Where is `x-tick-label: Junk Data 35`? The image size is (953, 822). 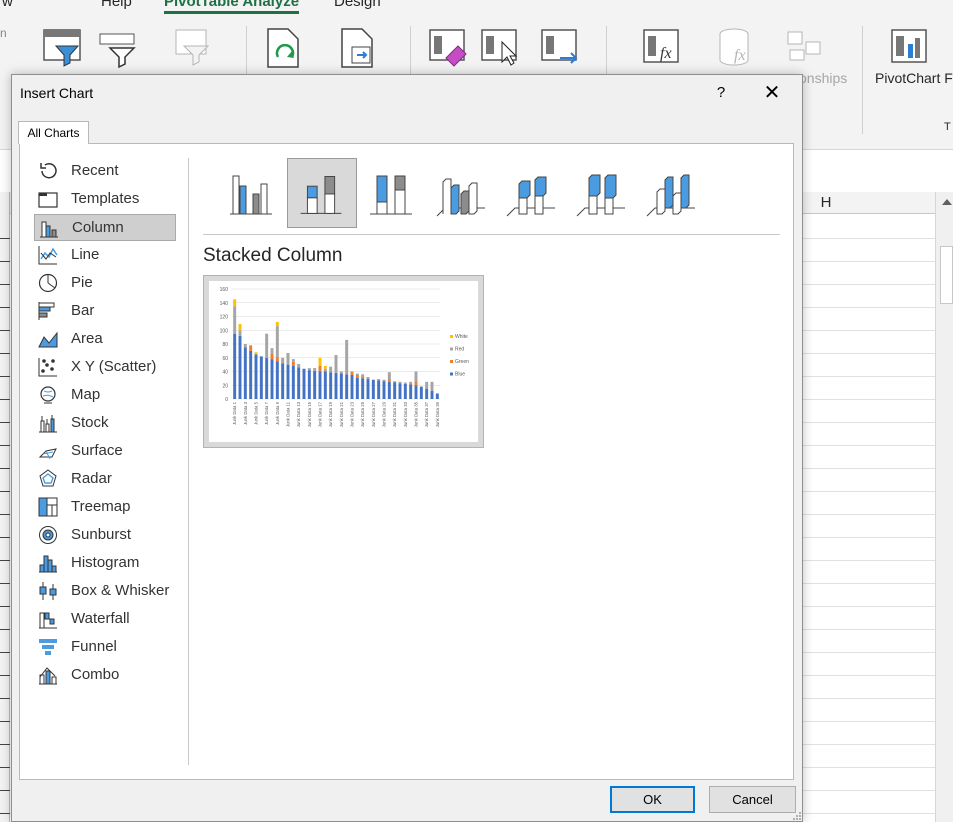 x-tick-label: Junk Data 35 is located at coordinates (416, 414).